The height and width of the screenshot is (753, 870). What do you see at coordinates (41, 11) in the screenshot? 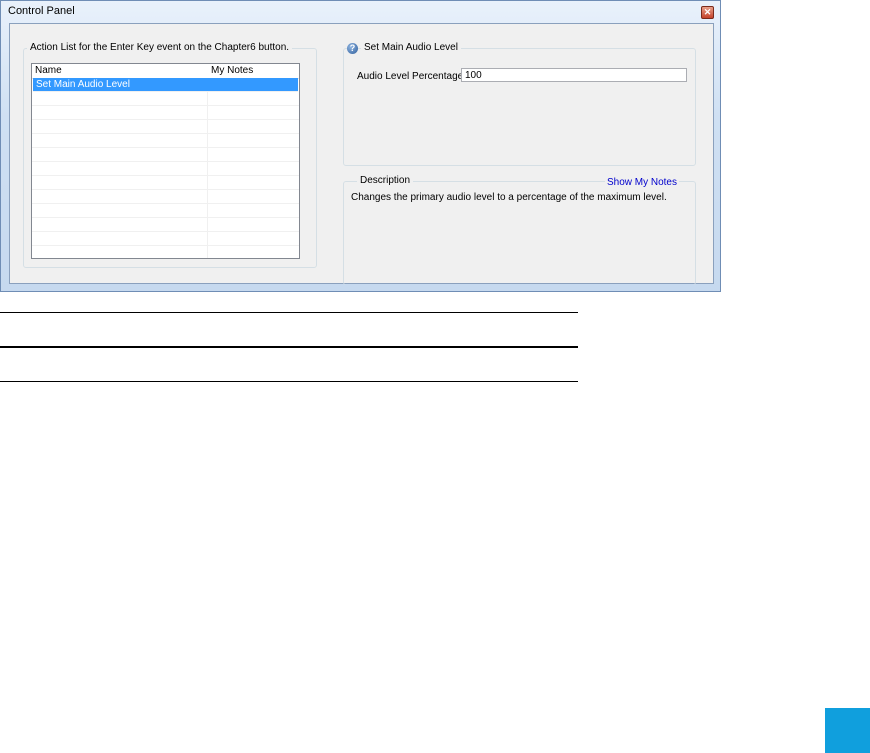
I see `window-title: Control Panel` at bounding box center [41, 11].